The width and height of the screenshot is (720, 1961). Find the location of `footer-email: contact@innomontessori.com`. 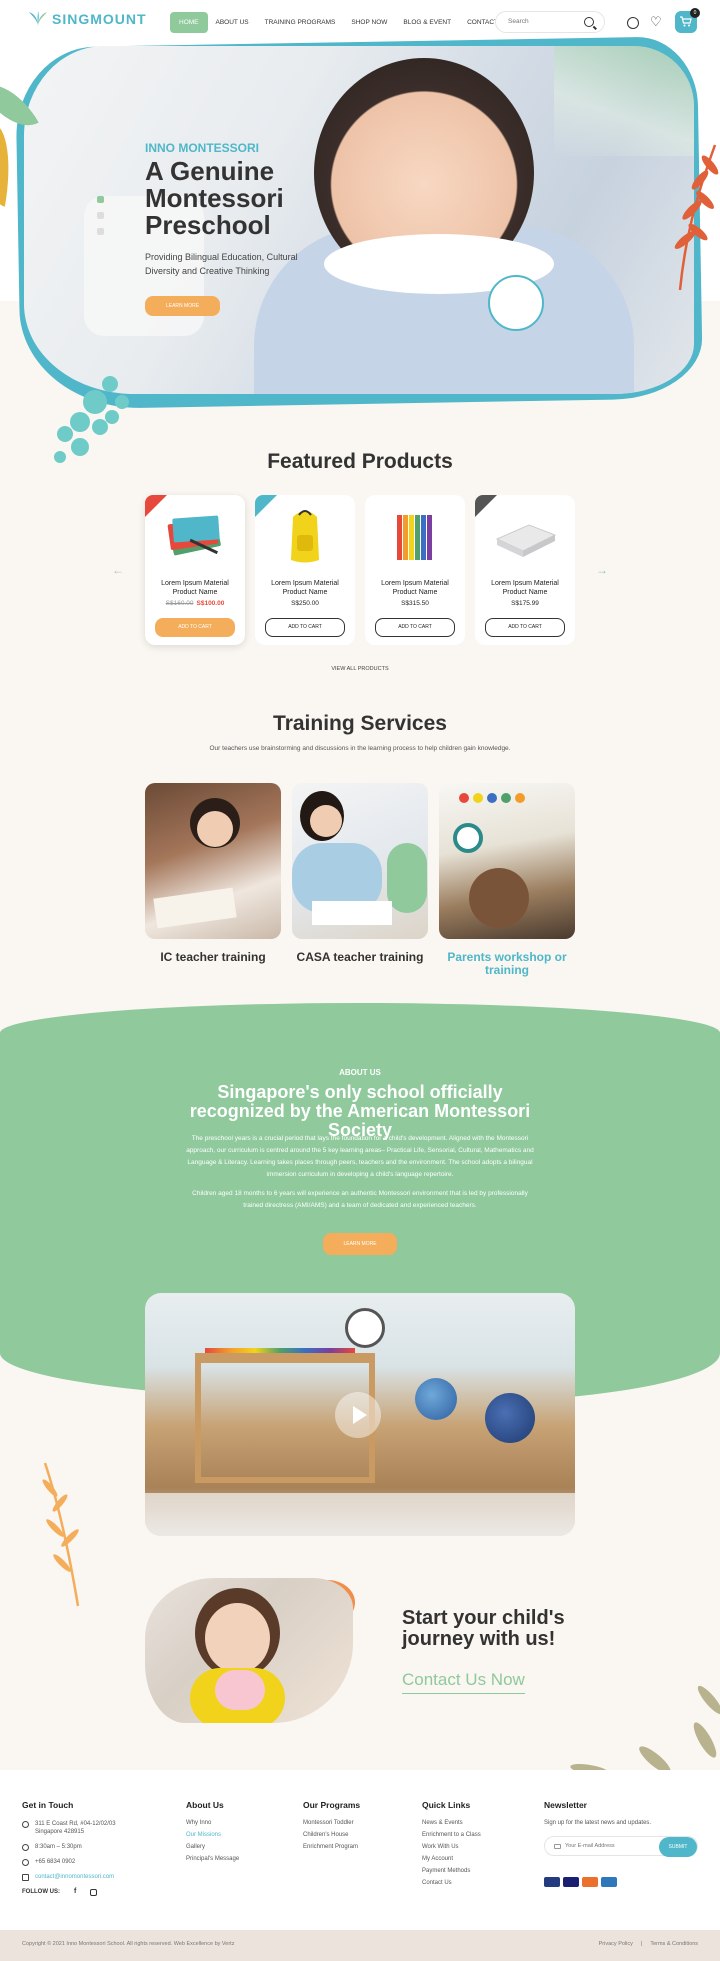

footer-email: contact@innomontessori.com is located at coordinates (74, 1877).